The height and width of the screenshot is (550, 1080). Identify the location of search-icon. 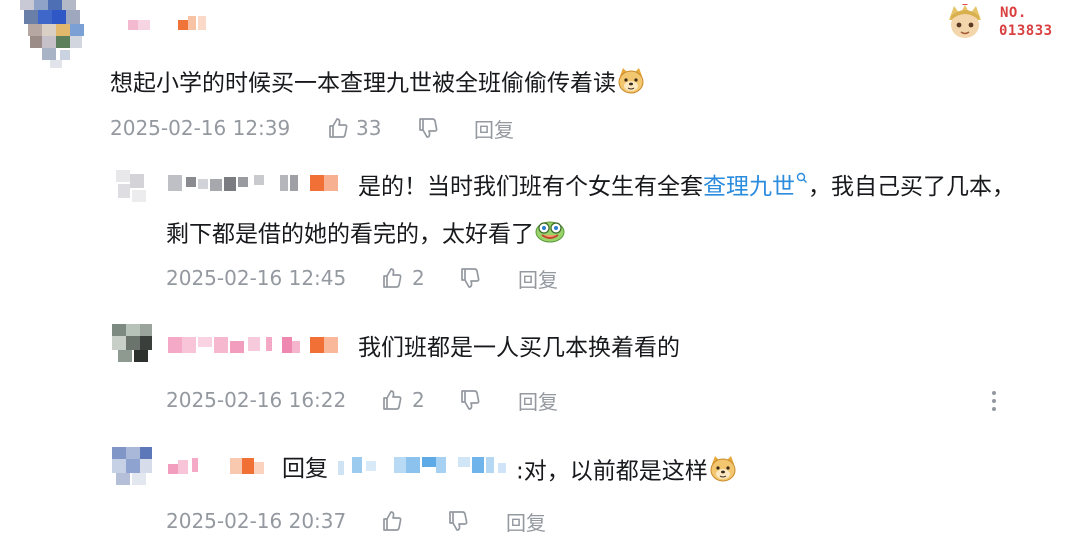
(802, 179).